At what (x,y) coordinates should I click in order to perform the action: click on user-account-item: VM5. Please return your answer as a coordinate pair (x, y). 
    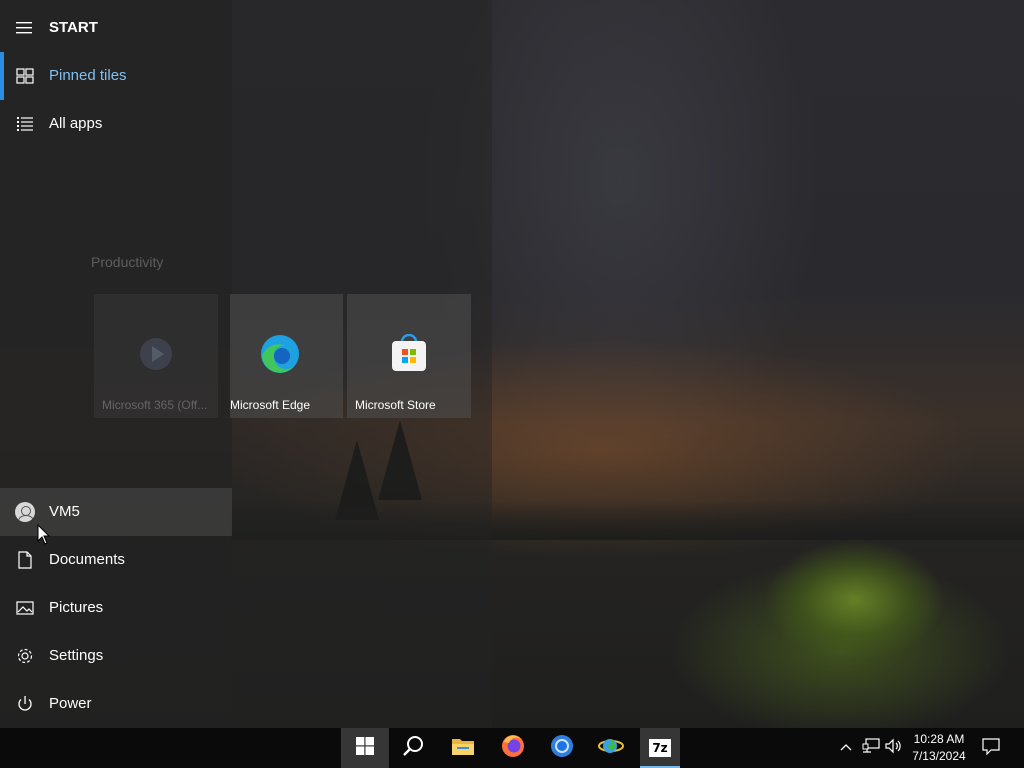
    Looking at the image, I should click on (116, 512).